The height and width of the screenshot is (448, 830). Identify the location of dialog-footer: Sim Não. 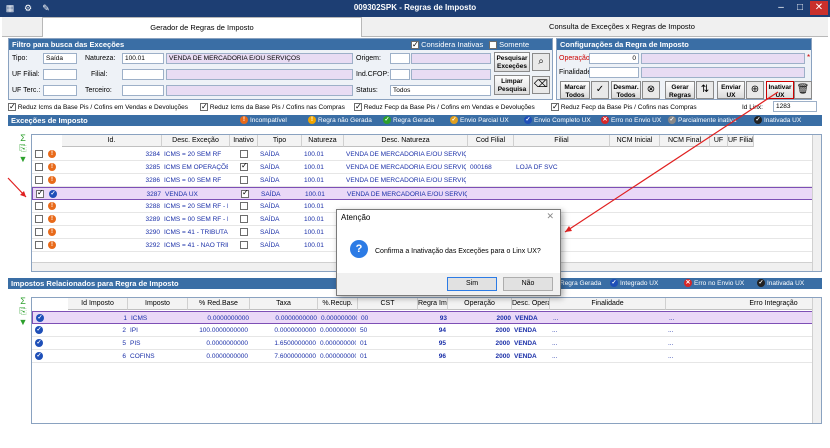
(448, 284).